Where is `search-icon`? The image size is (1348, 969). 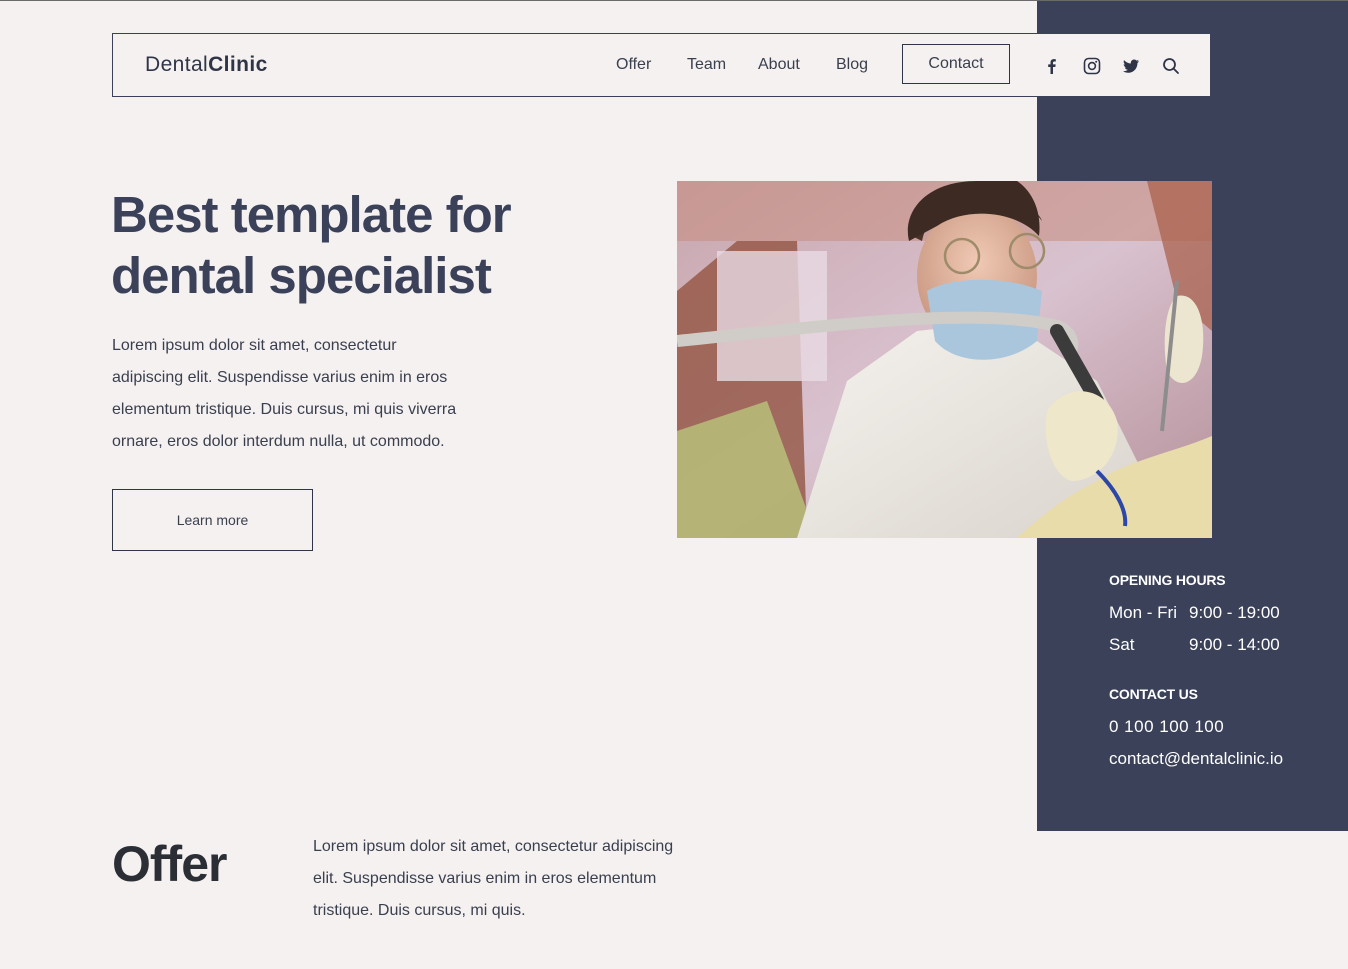 search-icon is located at coordinates (1171, 66).